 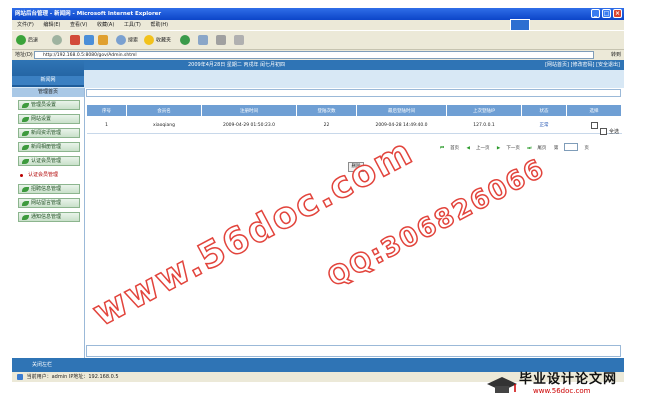 What do you see at coordinates (21, 40) in the screenshot?
I see `back-arrow-icon` at bounding box center [21, 40].